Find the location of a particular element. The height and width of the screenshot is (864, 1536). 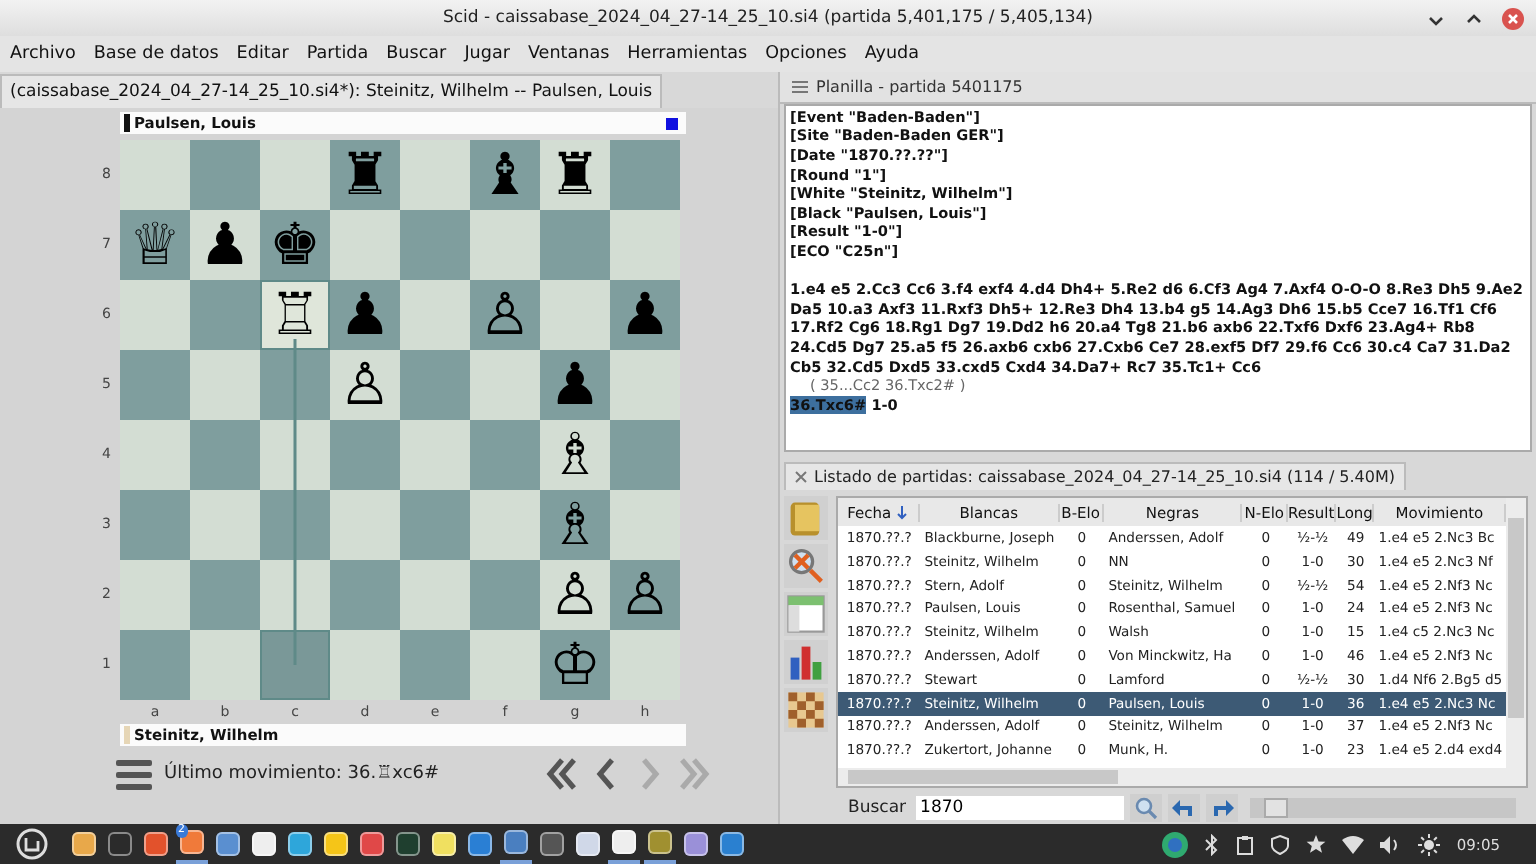

first-chevron-icon is located at coordinates (562, 774).